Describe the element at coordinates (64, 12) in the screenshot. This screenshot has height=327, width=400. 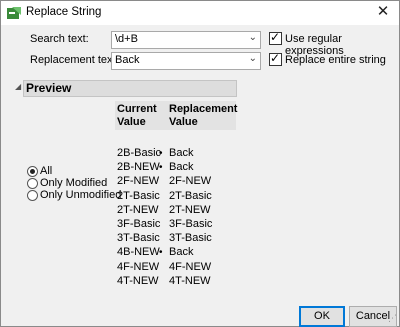
I see `window-title: Replace String` at that location.